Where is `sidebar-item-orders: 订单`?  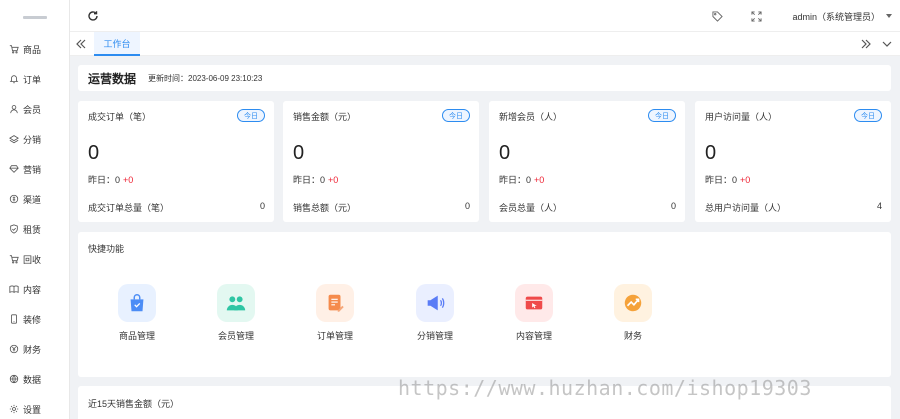 sidebar-item-orders: 订单 is located at coordinates (34, 79).